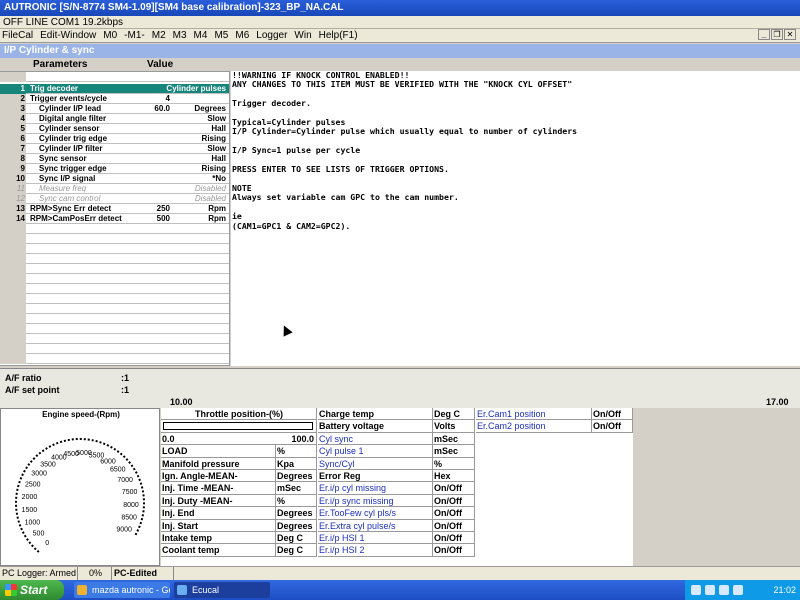 Image resolution: width=800 pixels, height=600 pixels. Describe the element at coordinates (30, 497) in the screenshot. I see `gauge-tick-label: 2000` at that location.